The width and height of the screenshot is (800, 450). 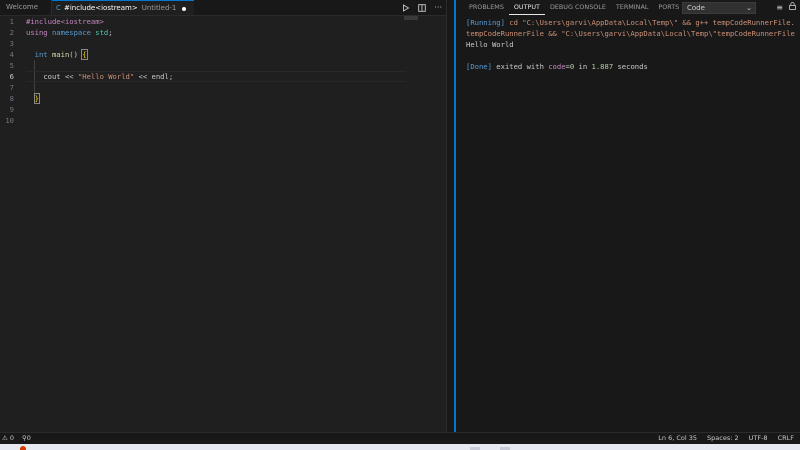 I want to click on tab-ports: PORTS, so click(x=668, y=7).